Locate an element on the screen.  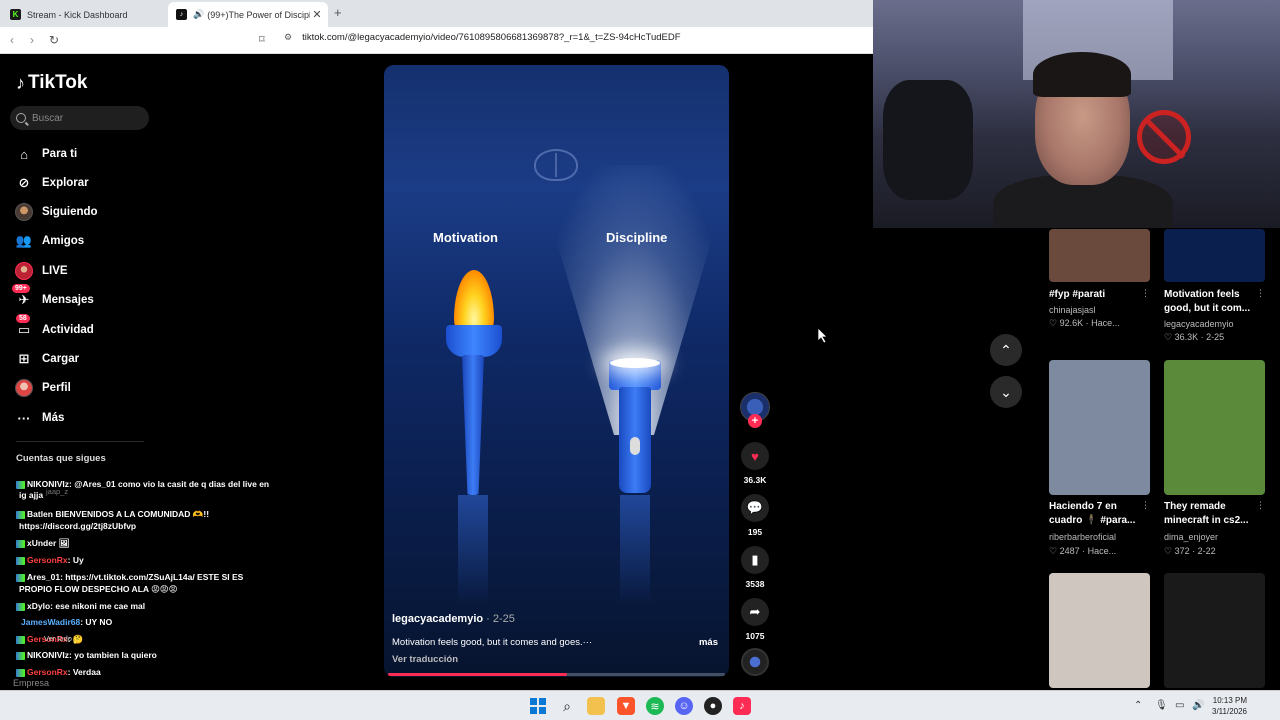
like-button: ♥ 36.3K is located at coordinates (755, 463).